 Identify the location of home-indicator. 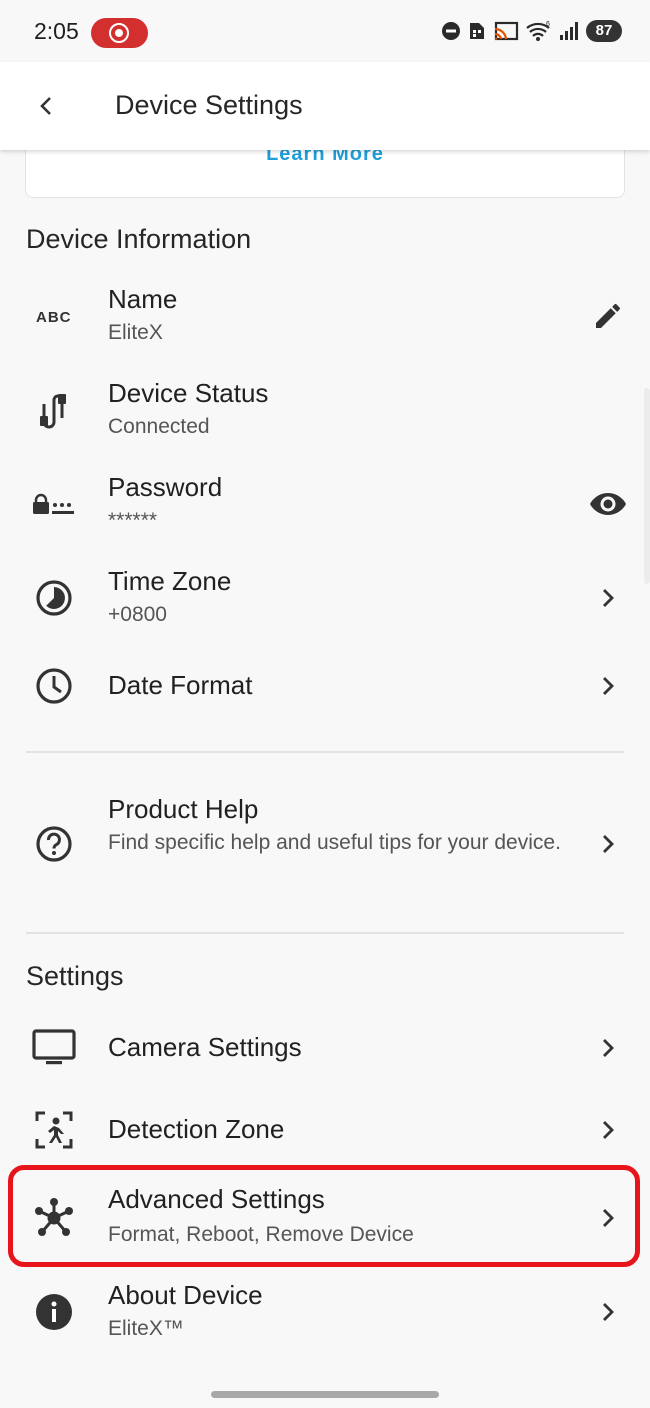
(325, 1394).